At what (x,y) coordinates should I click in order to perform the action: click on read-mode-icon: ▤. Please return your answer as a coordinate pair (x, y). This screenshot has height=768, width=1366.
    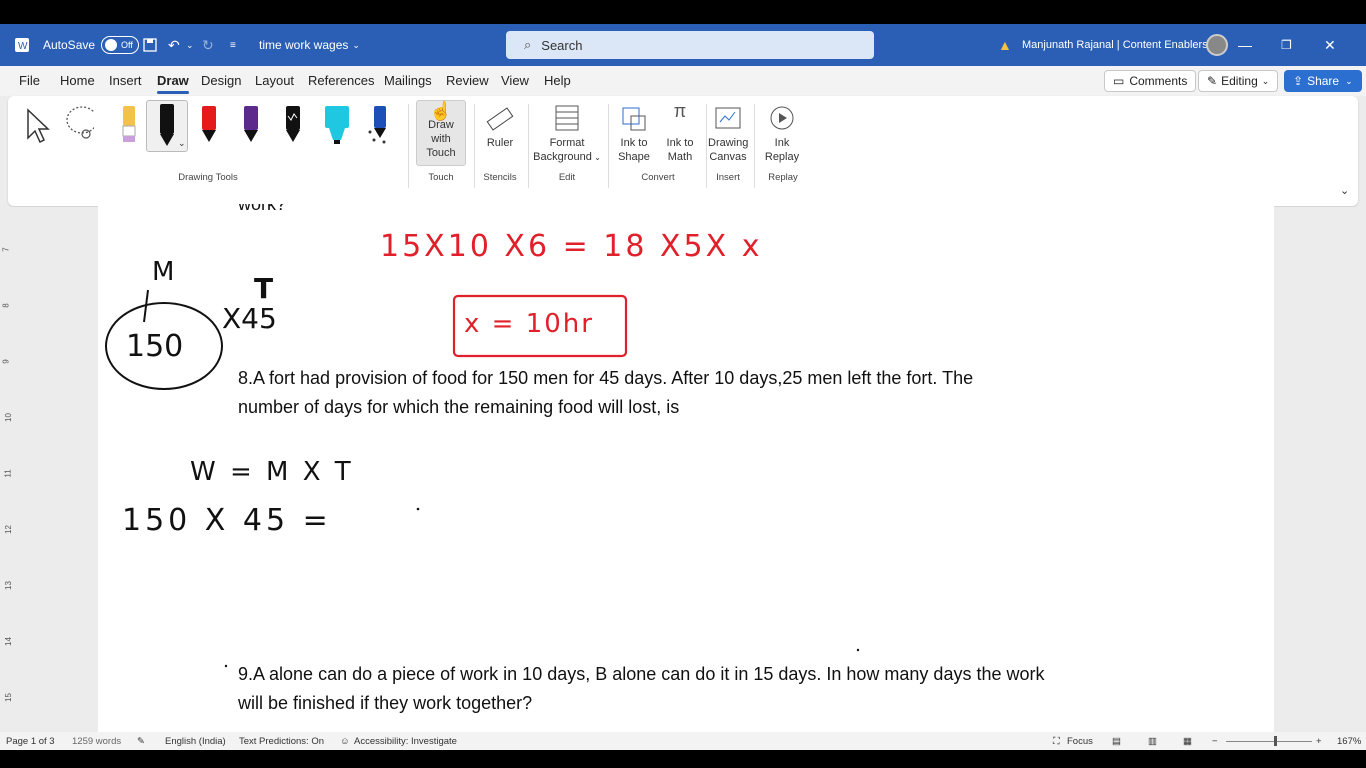
    Looking at the image, I should click on (1116, 741).